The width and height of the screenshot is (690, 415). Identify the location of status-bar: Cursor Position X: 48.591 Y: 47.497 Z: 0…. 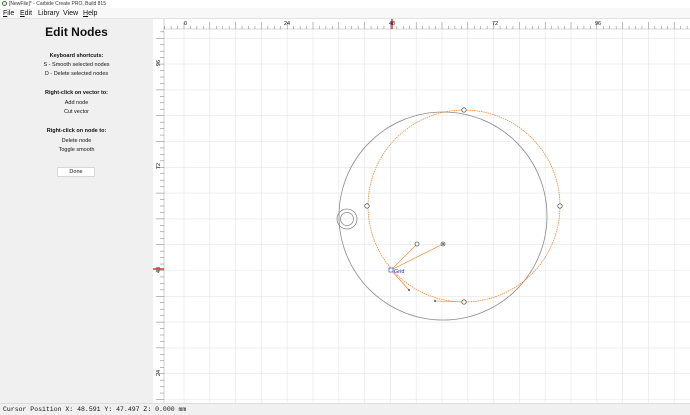
(345, 408).